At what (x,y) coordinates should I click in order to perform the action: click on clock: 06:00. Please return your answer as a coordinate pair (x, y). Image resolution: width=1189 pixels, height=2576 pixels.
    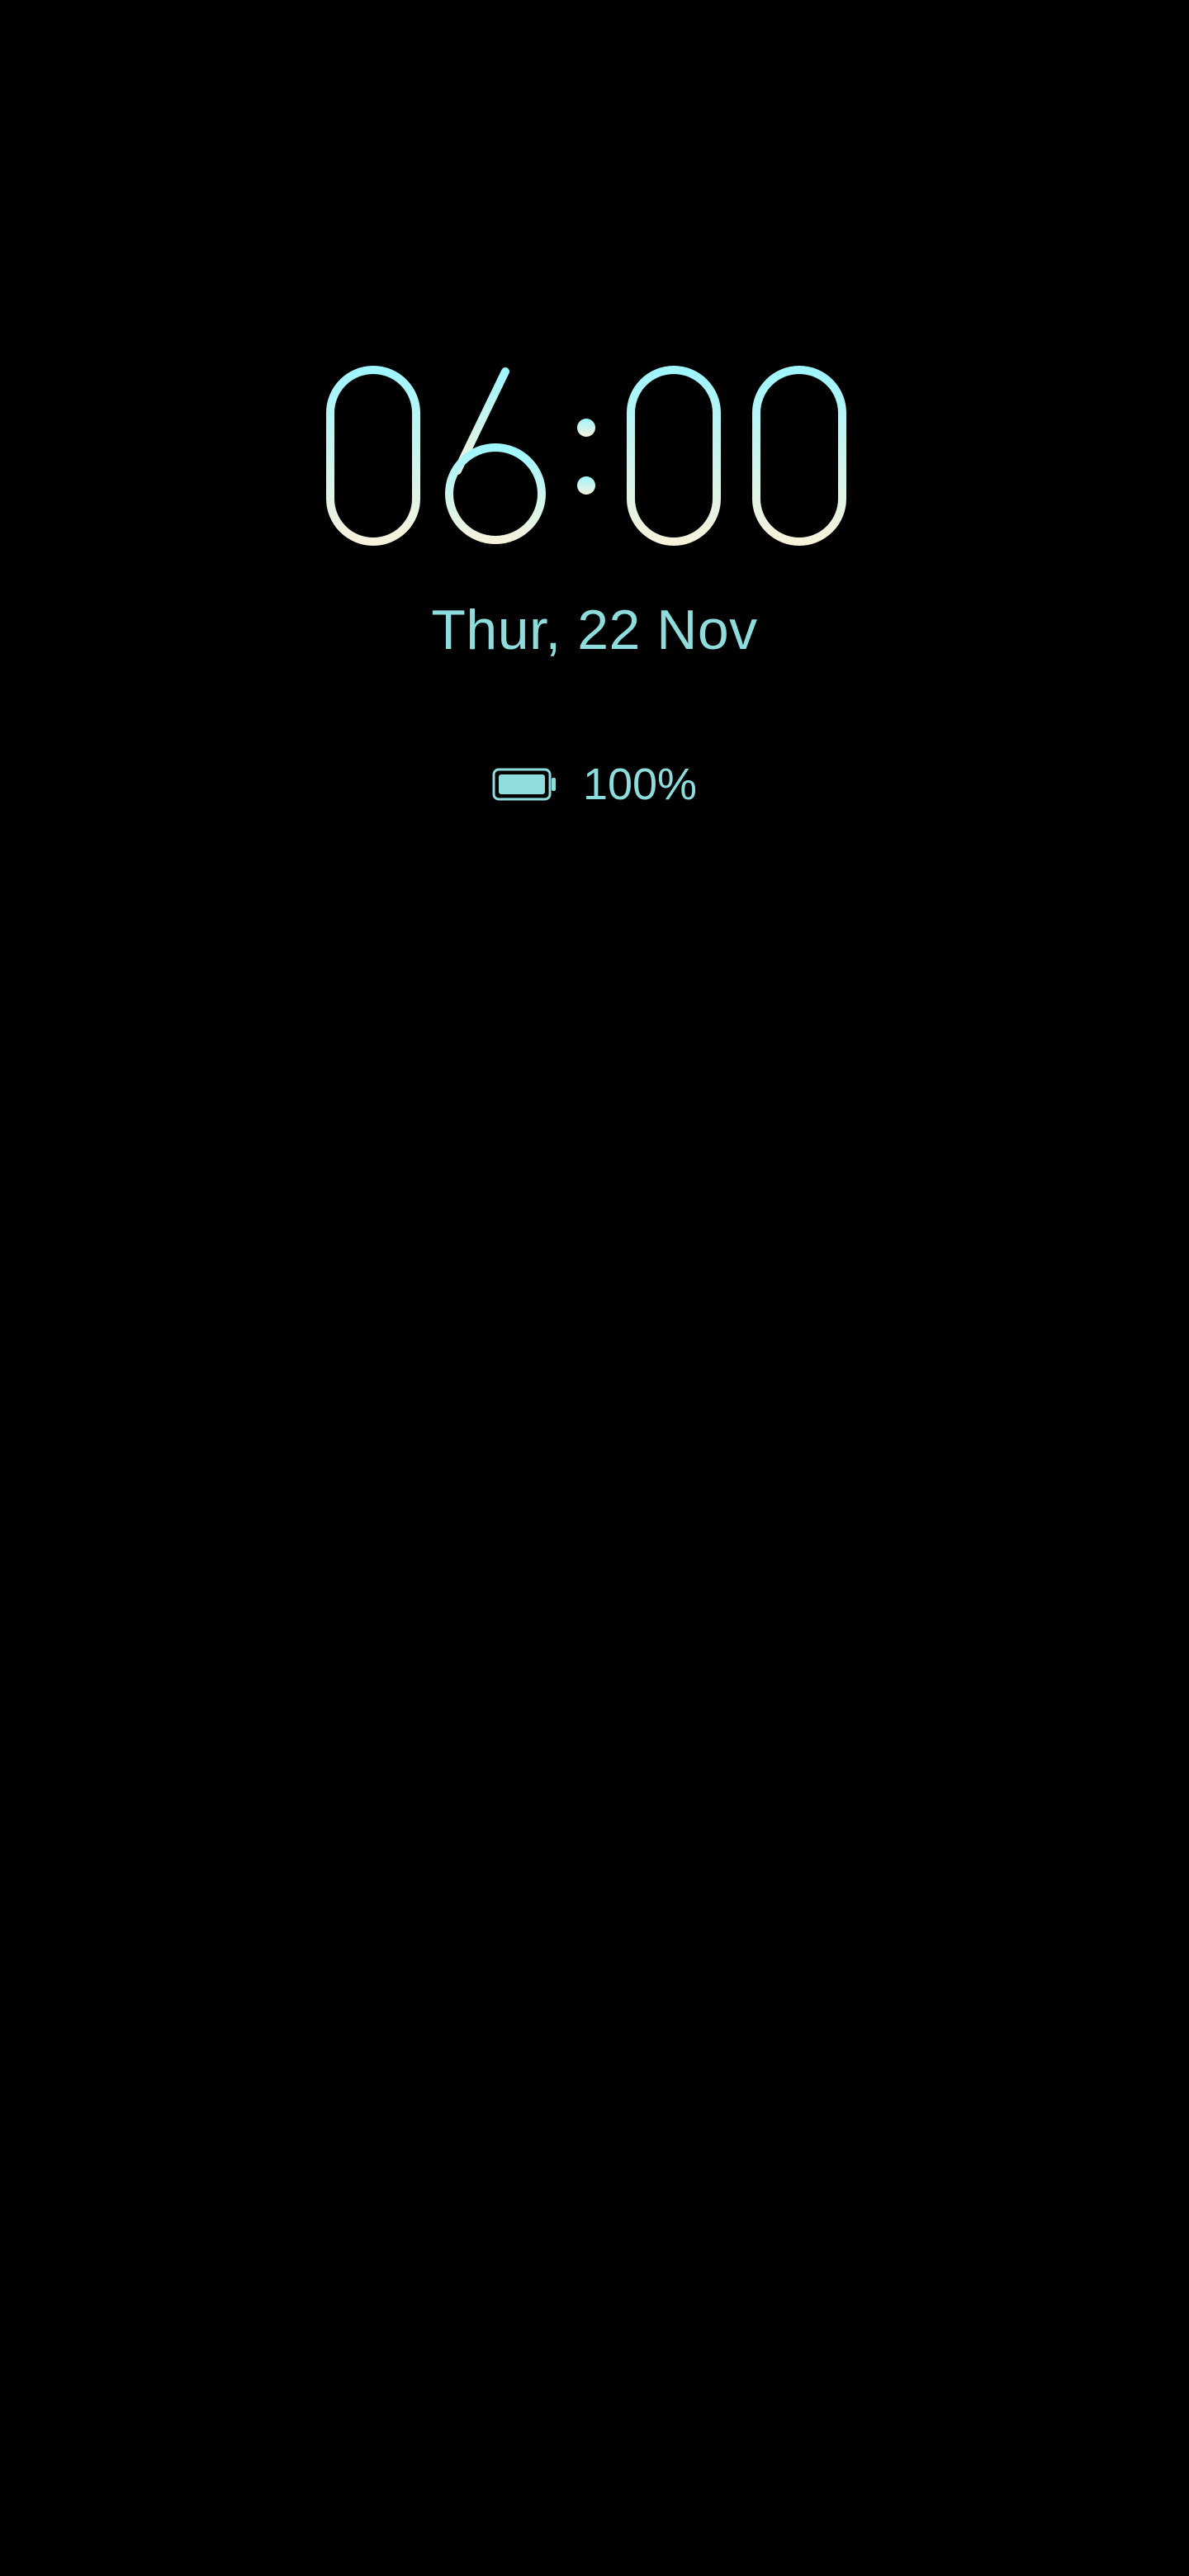
    Looking at the image, I should click on (594, 454).